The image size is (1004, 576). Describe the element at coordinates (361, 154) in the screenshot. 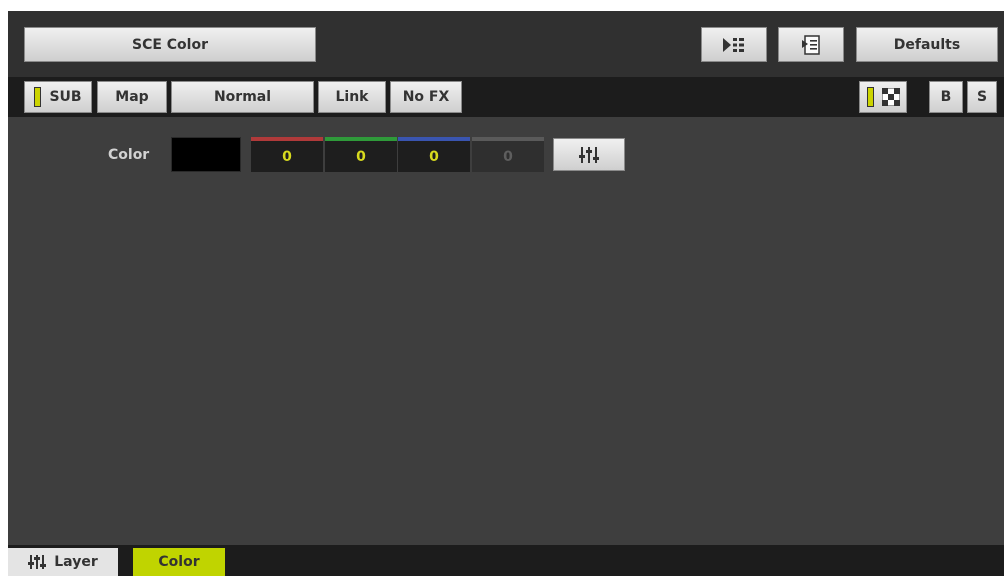

I see `green-channel-value: 0` at that location.